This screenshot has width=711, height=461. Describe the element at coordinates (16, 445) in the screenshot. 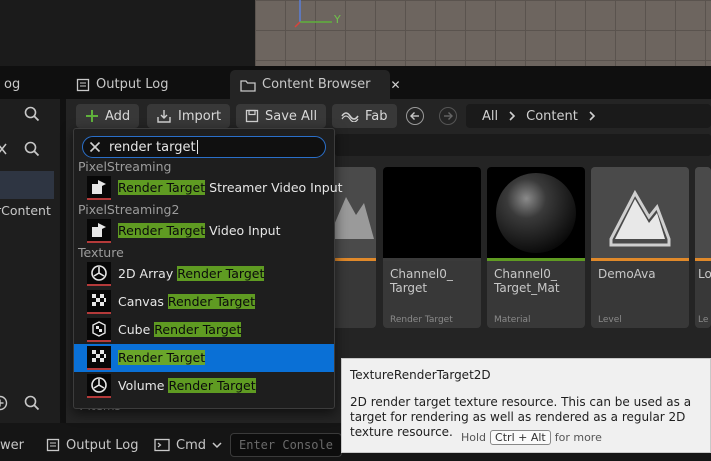

I see `status-bar-partial-tab: wer` at that location.